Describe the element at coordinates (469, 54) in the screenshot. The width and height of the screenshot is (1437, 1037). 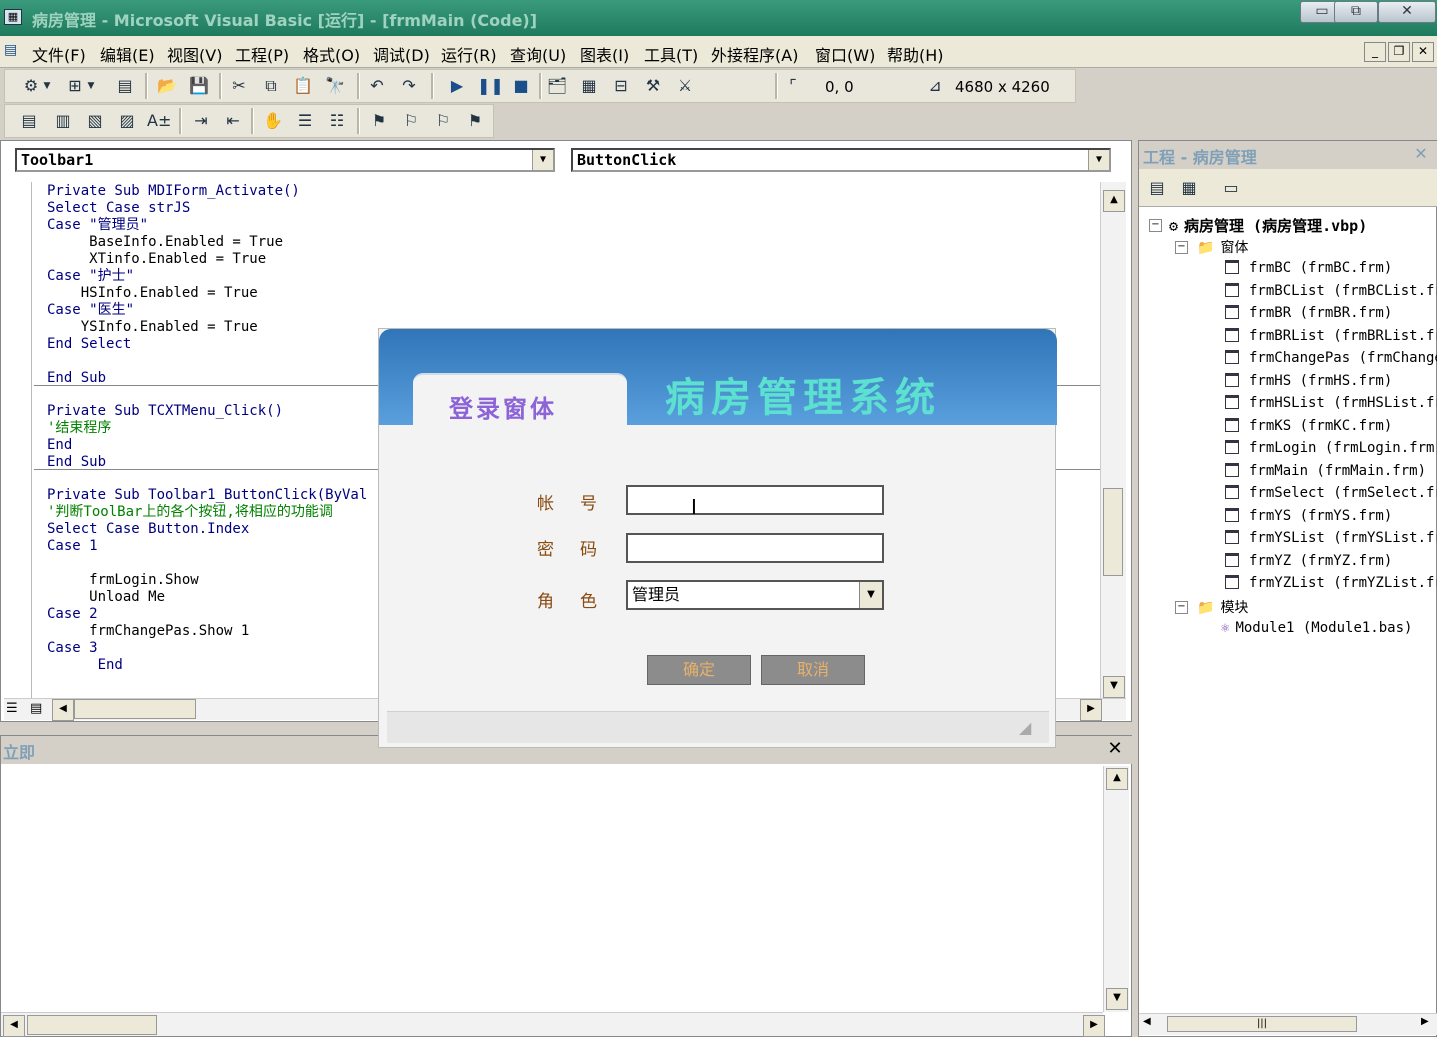
I see `menu-run: 运行(R)` at that location.